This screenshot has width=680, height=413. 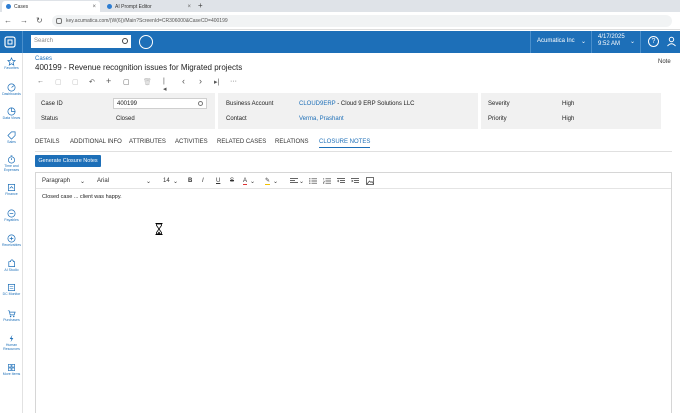 I want to click on sidebar-item-more-items: More Items, so click(x=11, y=369).